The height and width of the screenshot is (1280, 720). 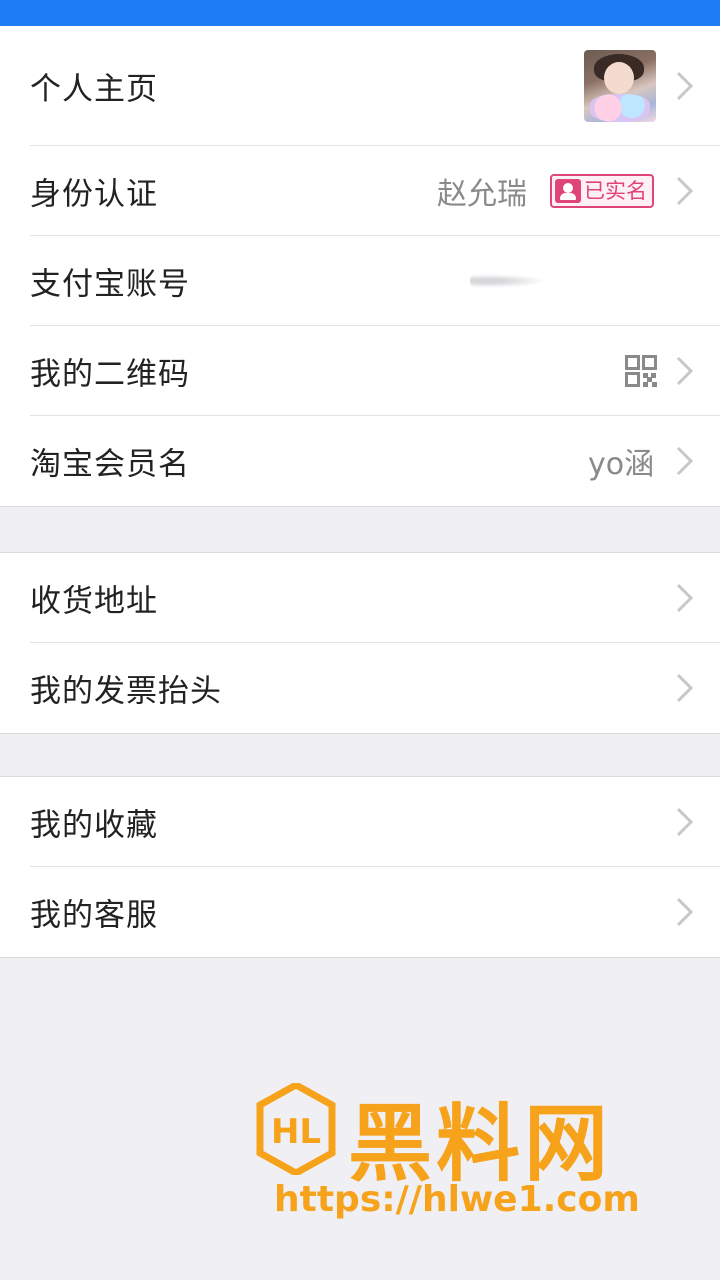 What do you see at coordinates (110, 284) in the screenshot?
I see `alipay-account-label: 支付宝账号` at bounding box center [110, 284].